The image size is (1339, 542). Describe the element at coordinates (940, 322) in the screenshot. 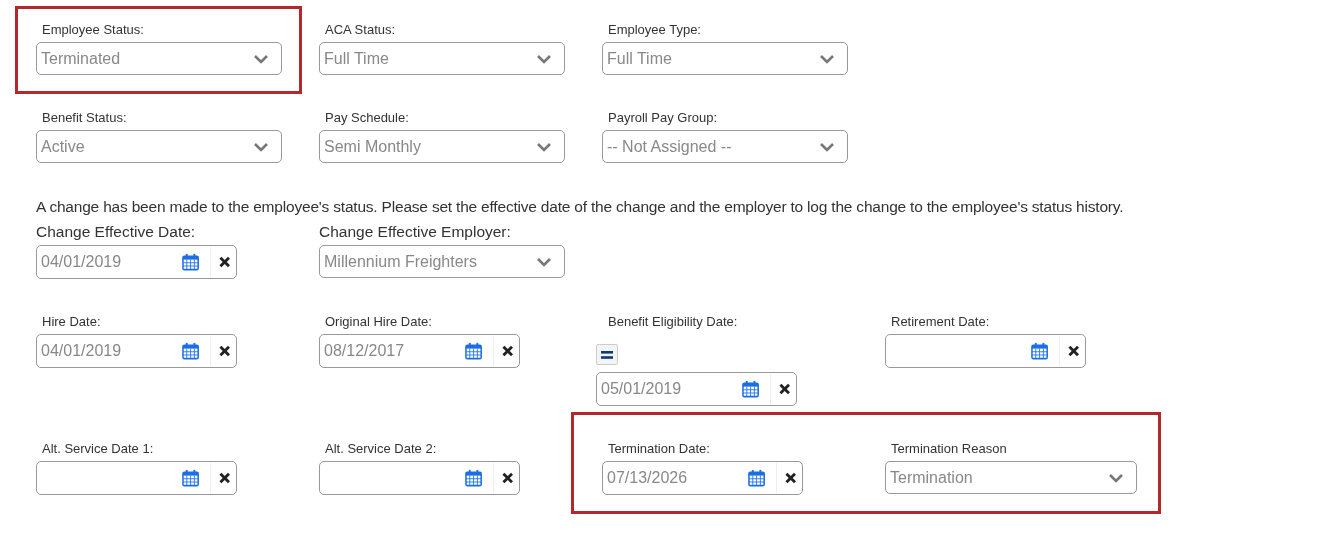

I see `field-label: Retirement Date:` at that location.